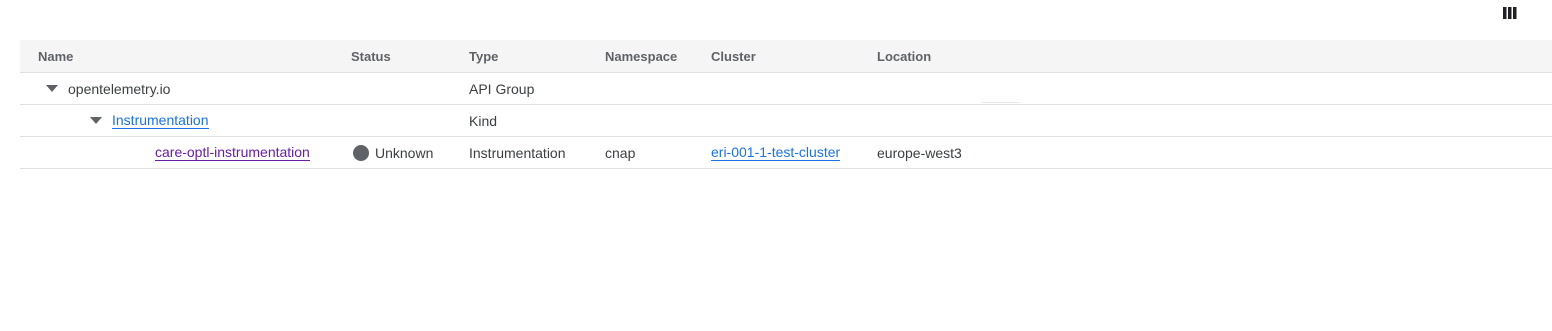  I want to click on name-cell: opentelemetry.io, so click(108, 88).